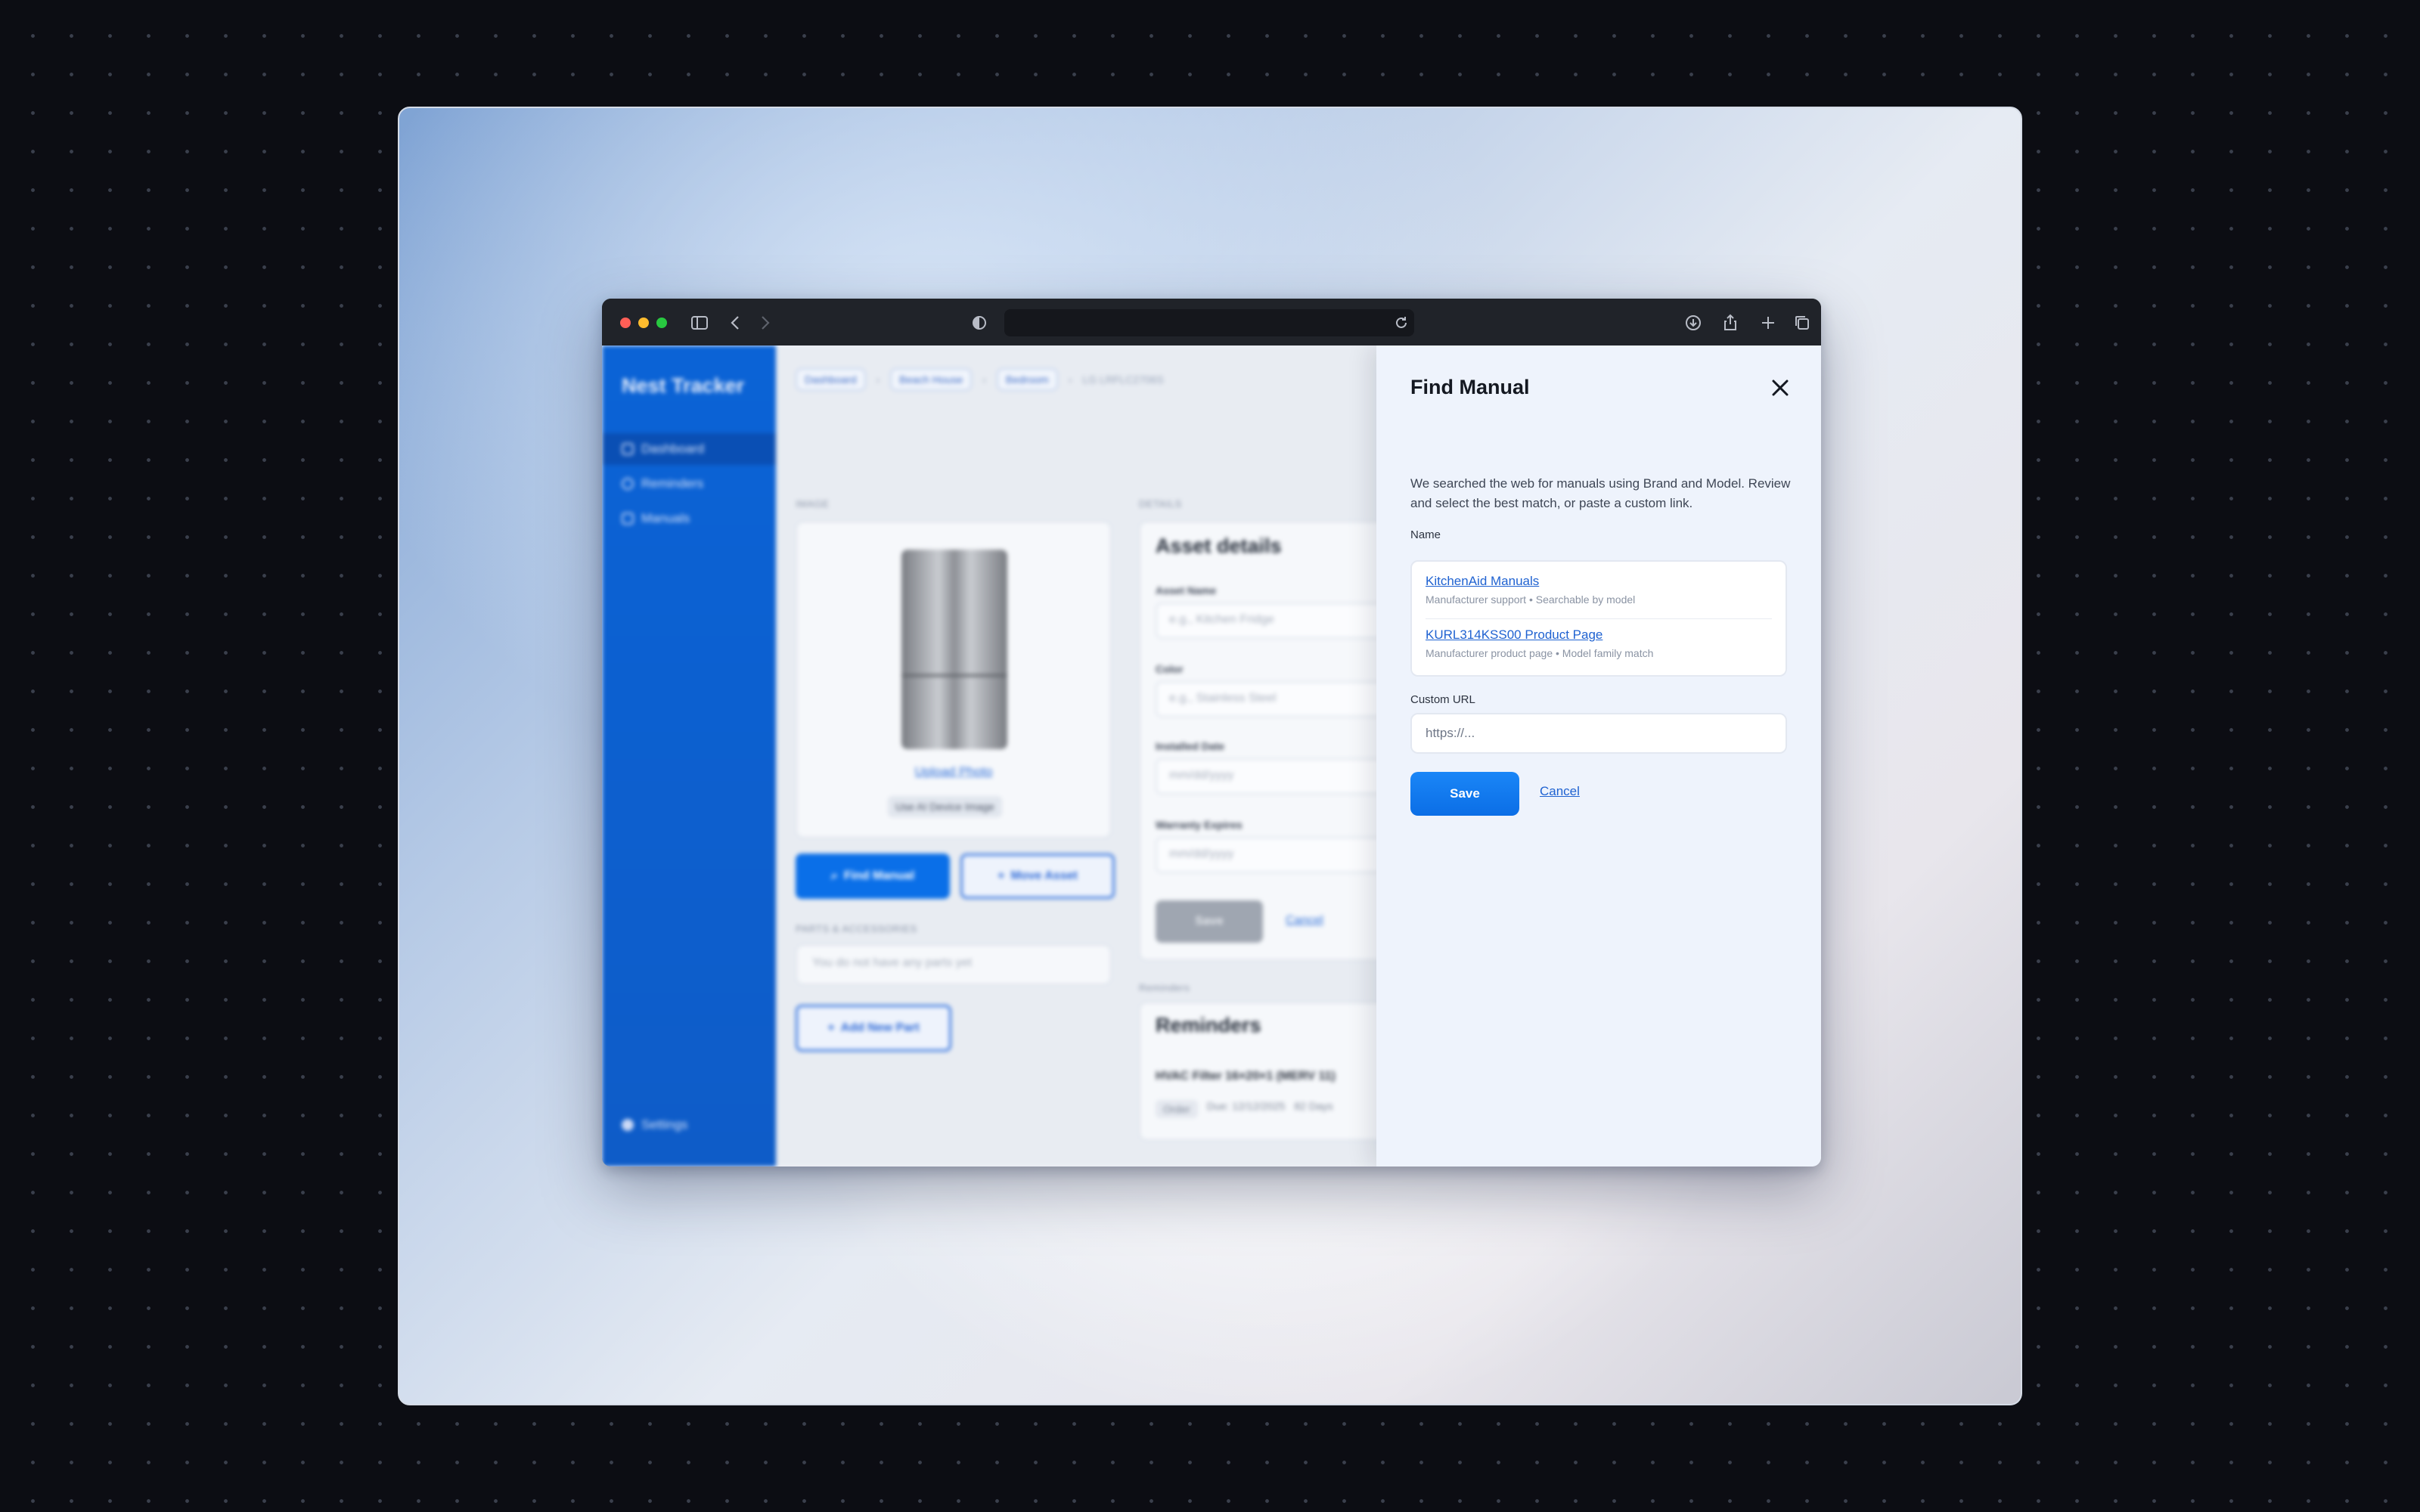 The width and height of the screenshot is (2420, 1512). I want to click on sidebar-item-label: Dashboard, so click(673, 449).